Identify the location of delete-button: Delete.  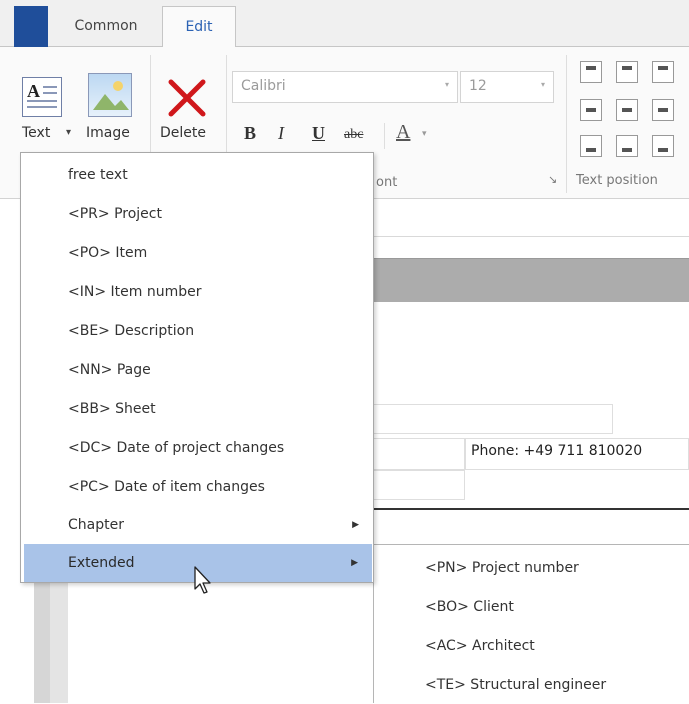
(187, 109).